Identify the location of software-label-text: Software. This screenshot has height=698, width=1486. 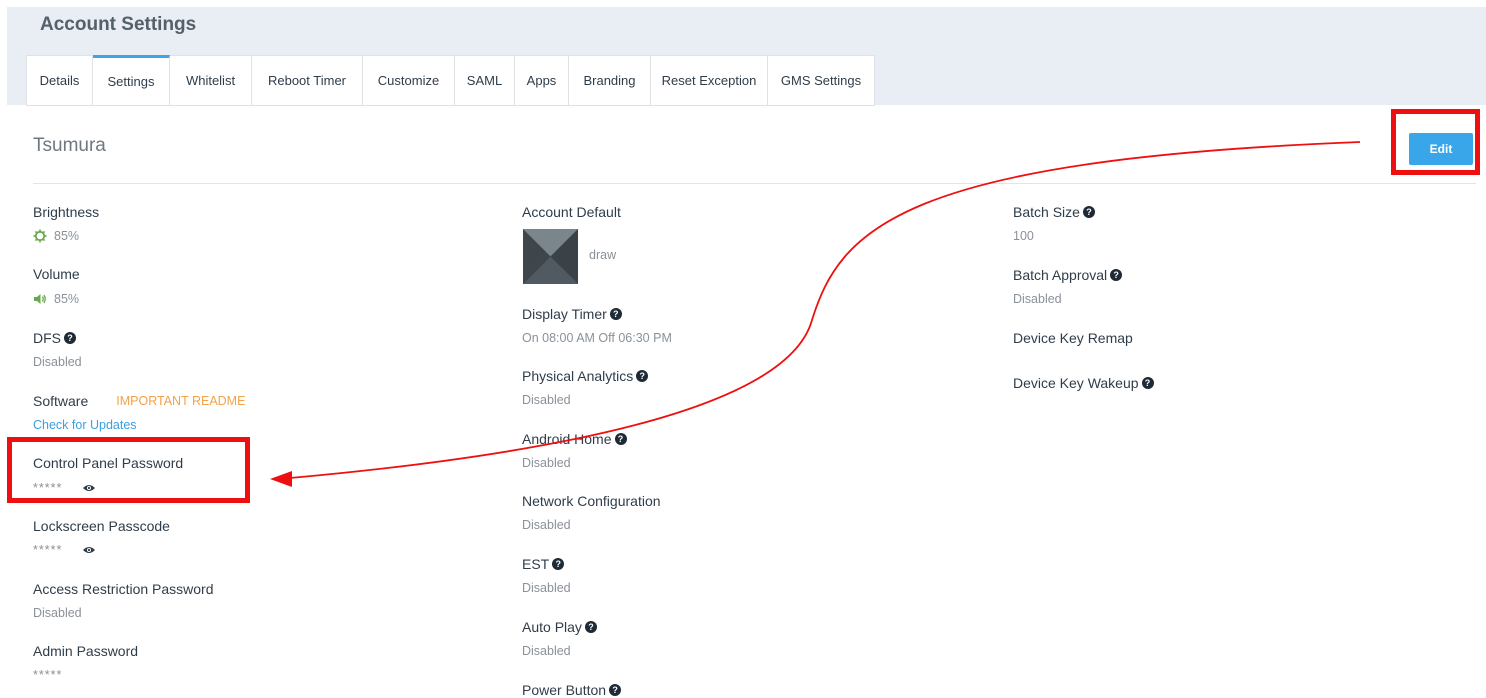
(61, 401).